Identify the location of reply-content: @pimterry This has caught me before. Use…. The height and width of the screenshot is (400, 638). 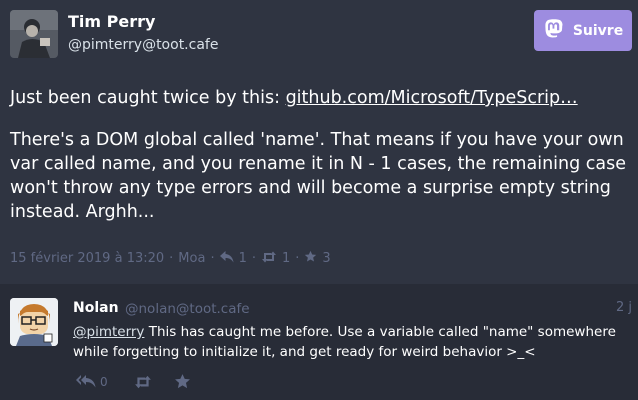
(353, 342).